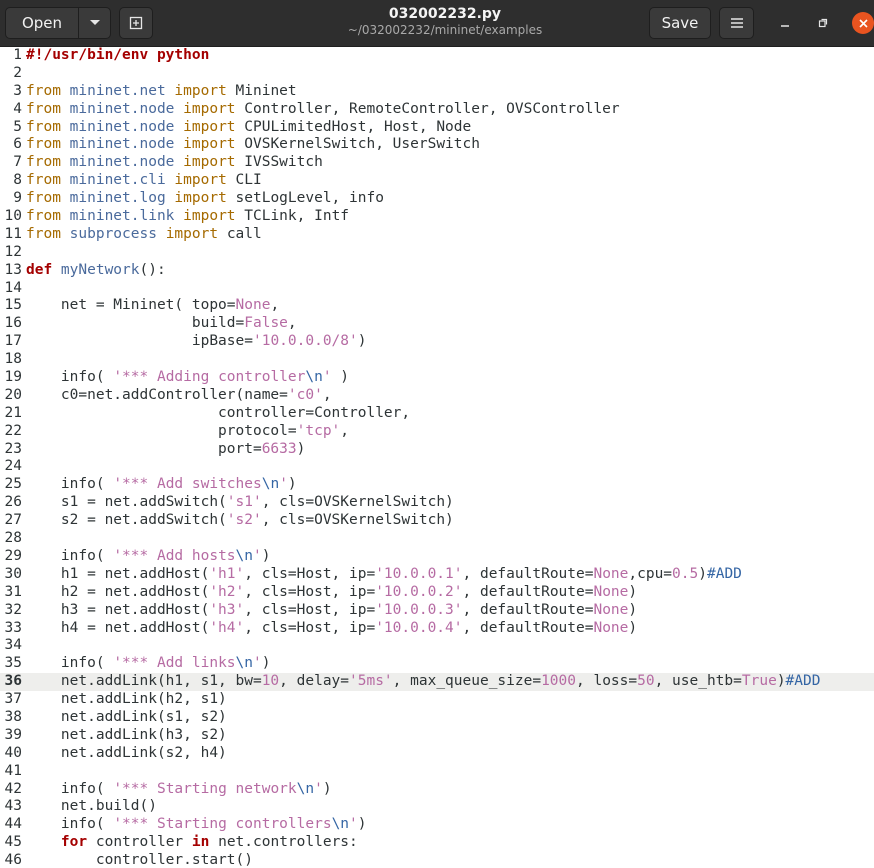 The width and height of the screenshot is (874, 868). What do you see at coordinates (137, 860) in the screenshot?
I see `code-text: controller.start()` at bounding box center [137, 860].